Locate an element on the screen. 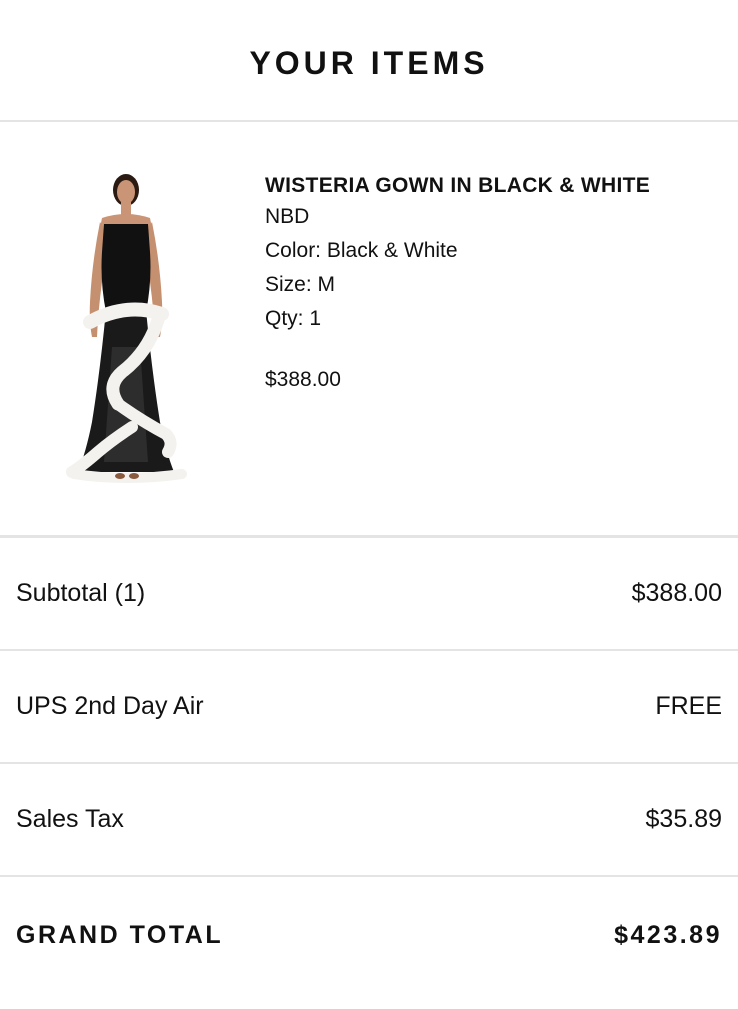 The height and width of the screenshot is (1009, 738). tax-label: Sales Tax is located at coordinates (70, 819).